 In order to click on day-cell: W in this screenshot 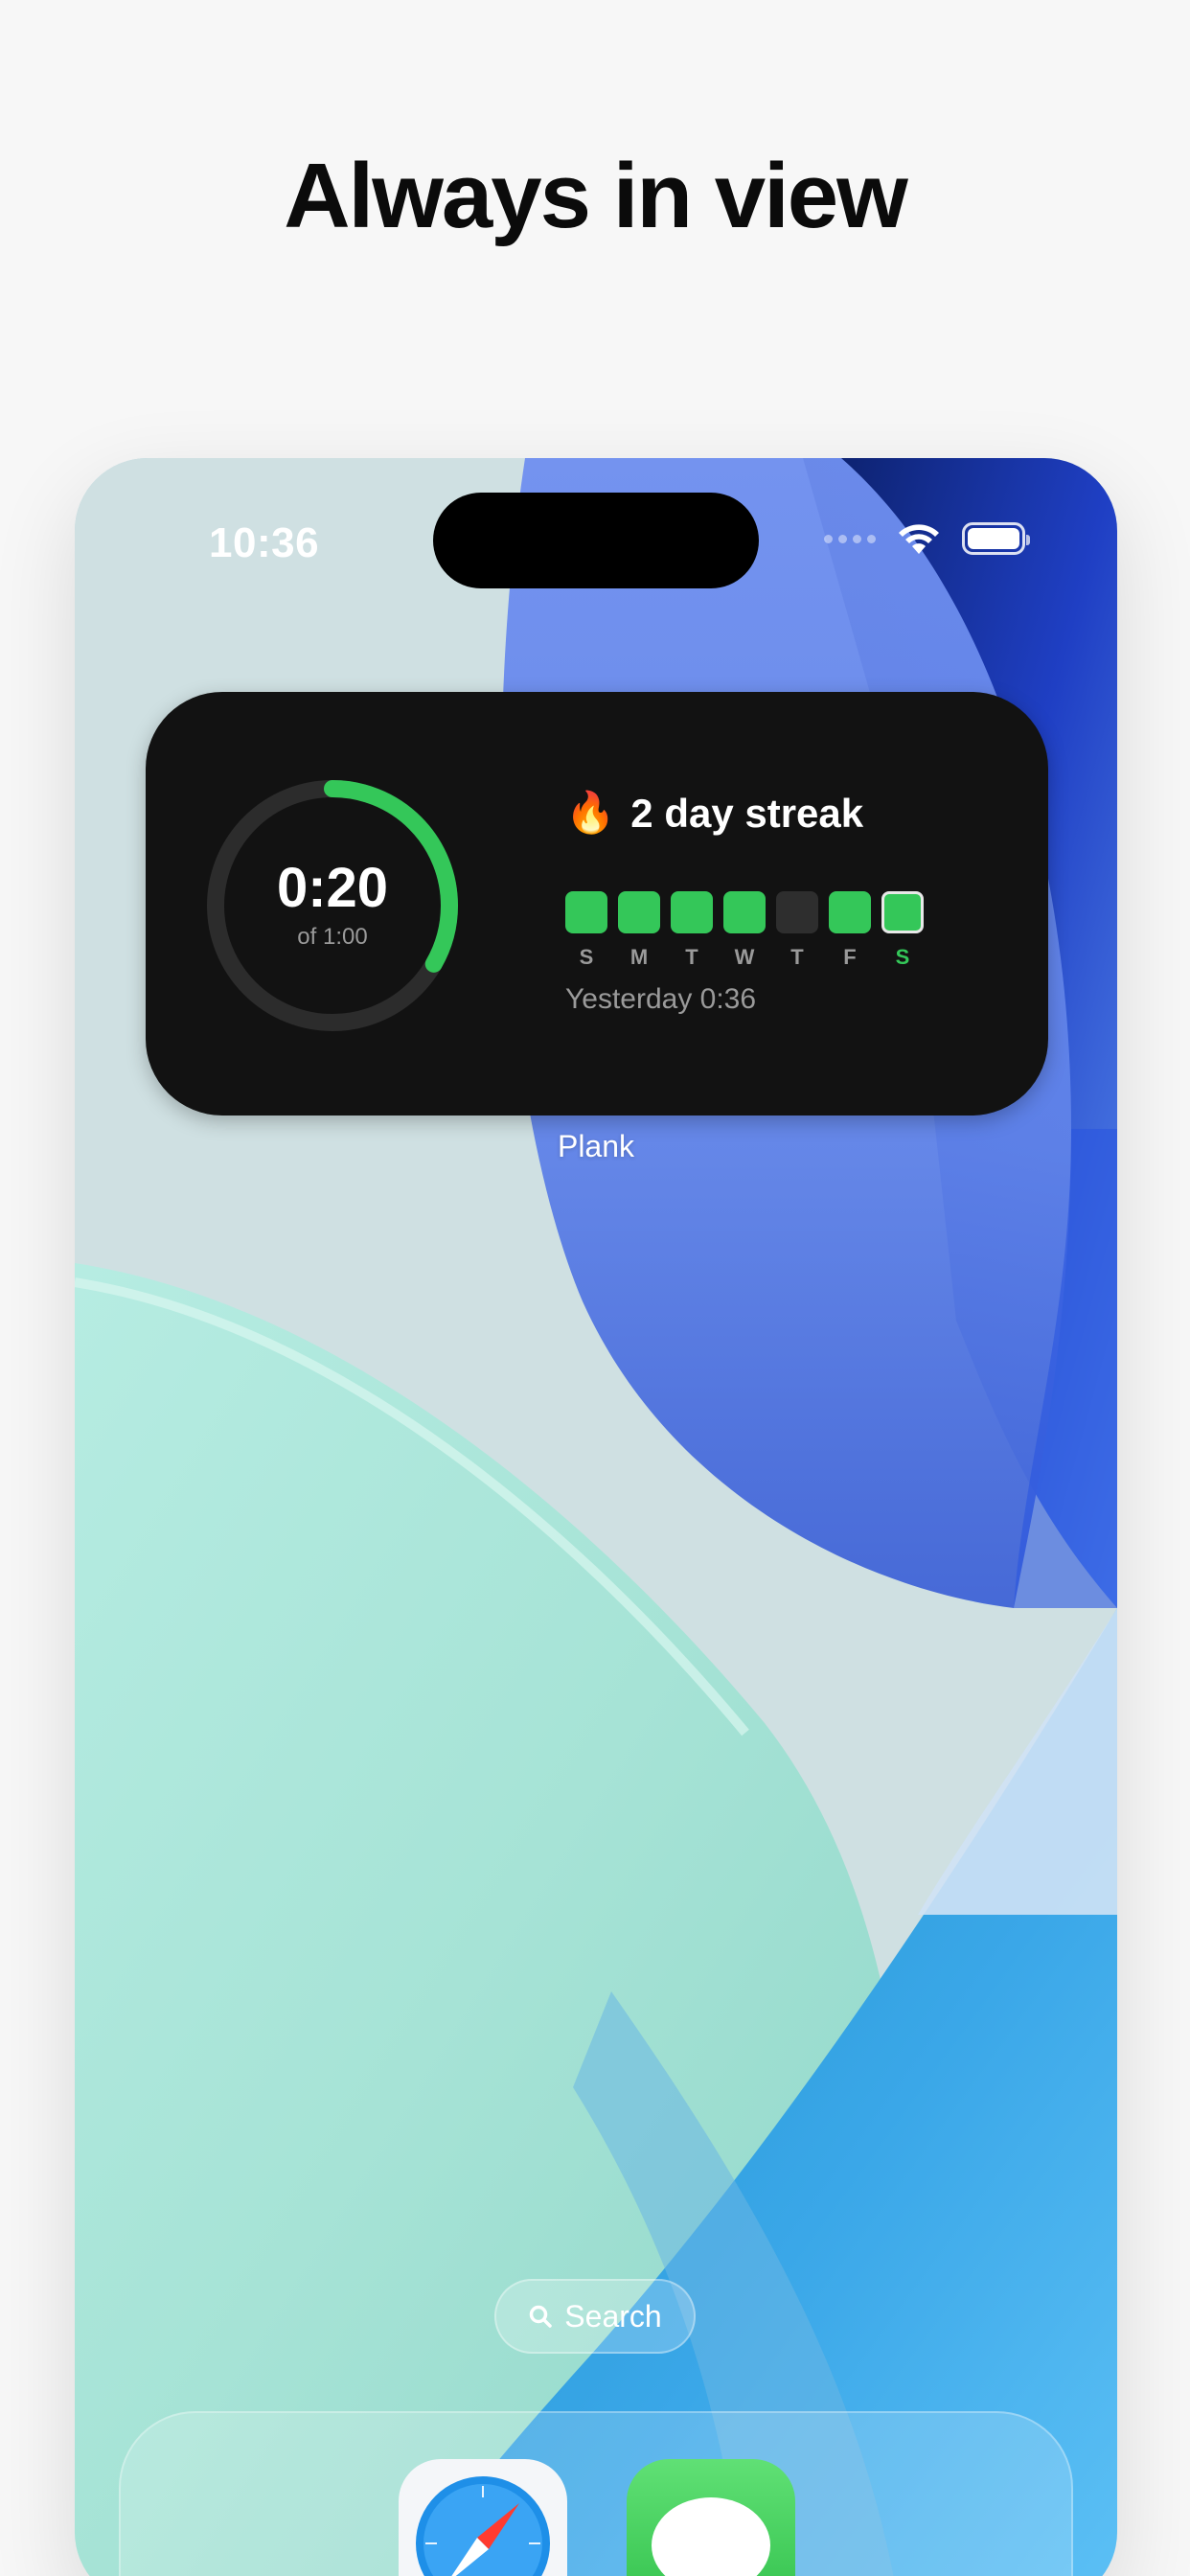, I will do `click(745, 930)`.